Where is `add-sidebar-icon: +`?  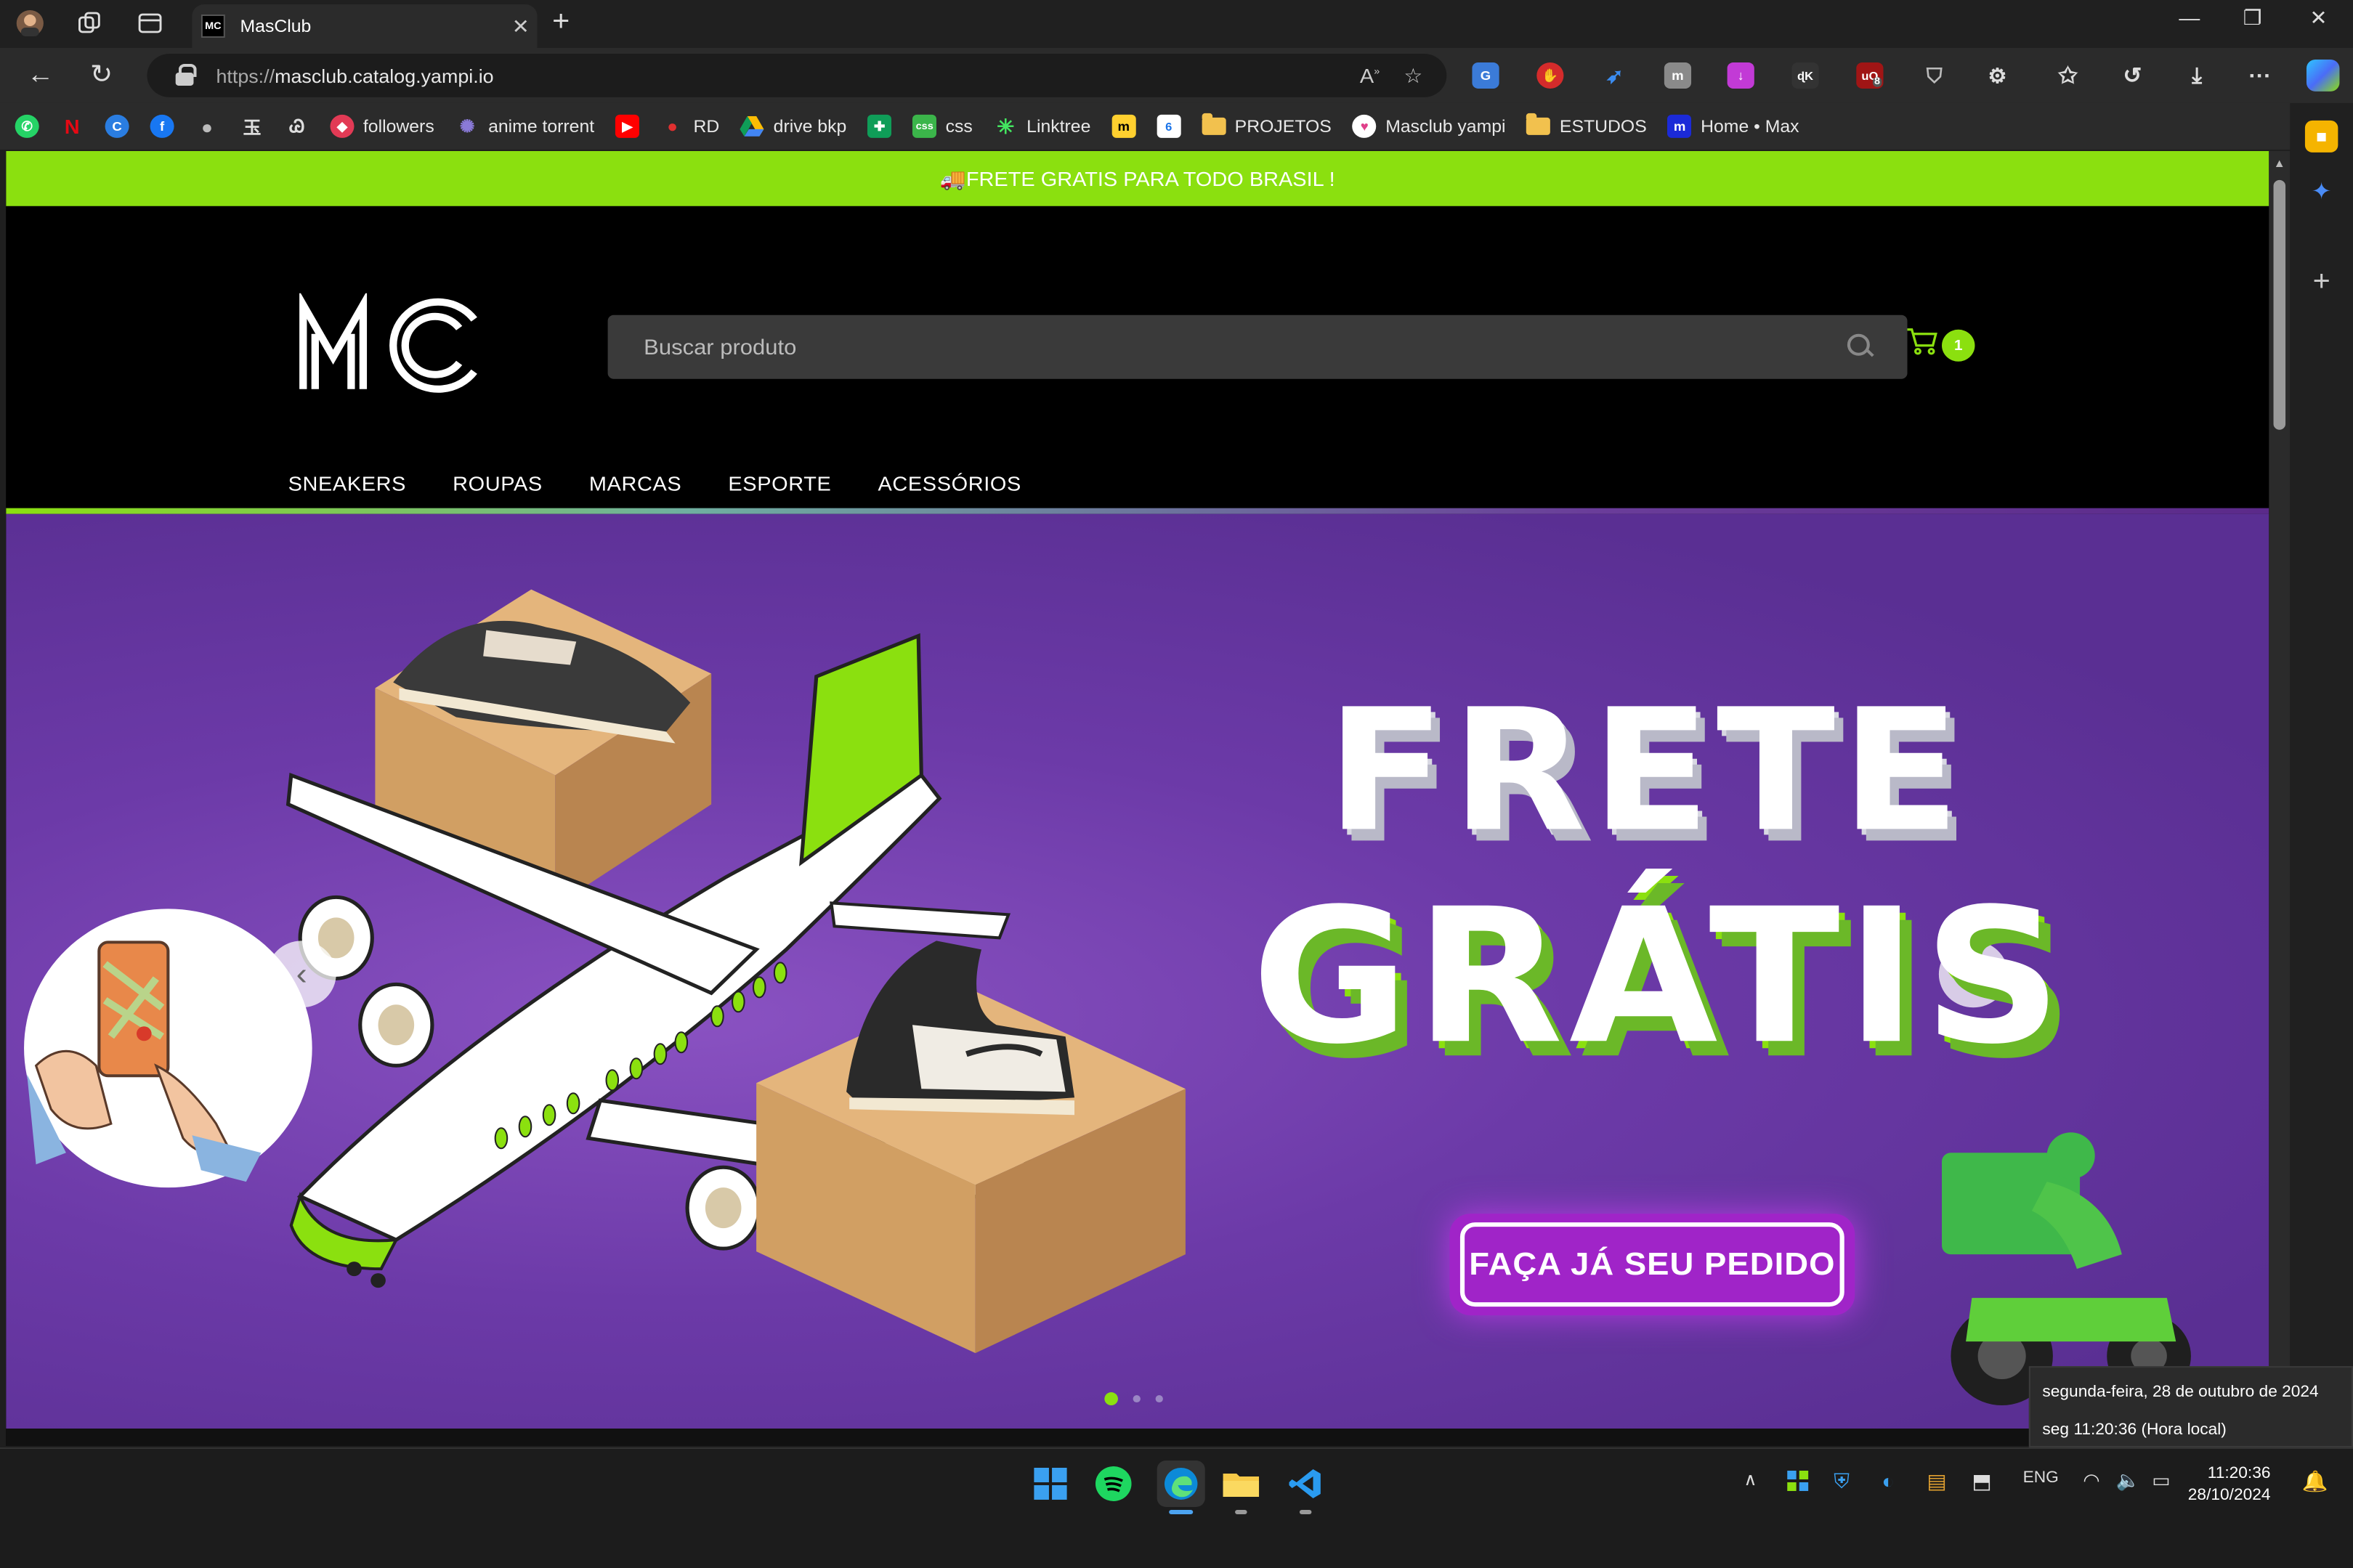 add-sidebar-icon: + is located at coordinates (2321, 281).